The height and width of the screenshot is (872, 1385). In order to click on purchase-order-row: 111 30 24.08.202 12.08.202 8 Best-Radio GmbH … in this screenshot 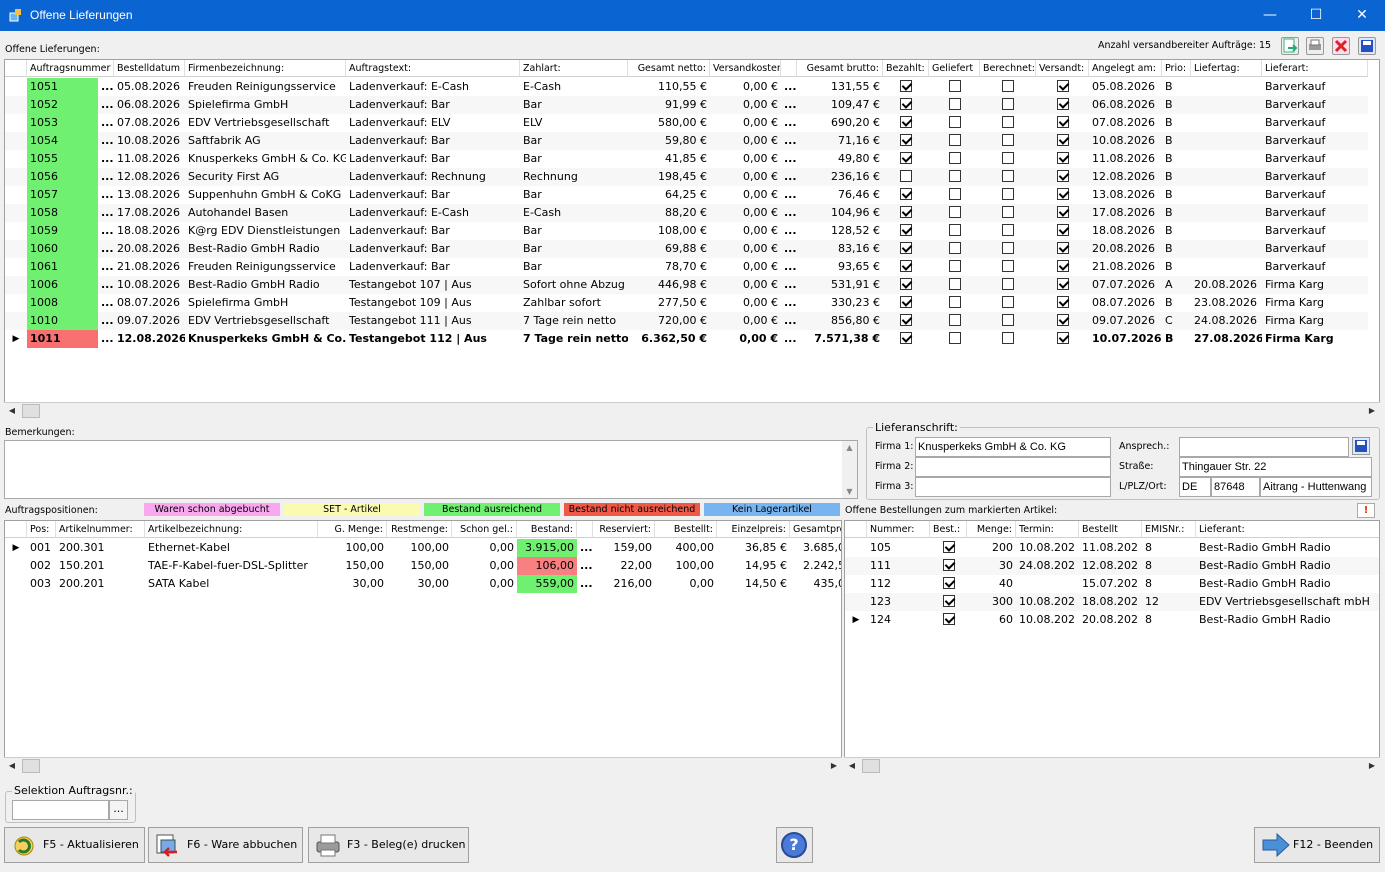, I will do `click(1112, 566)`.